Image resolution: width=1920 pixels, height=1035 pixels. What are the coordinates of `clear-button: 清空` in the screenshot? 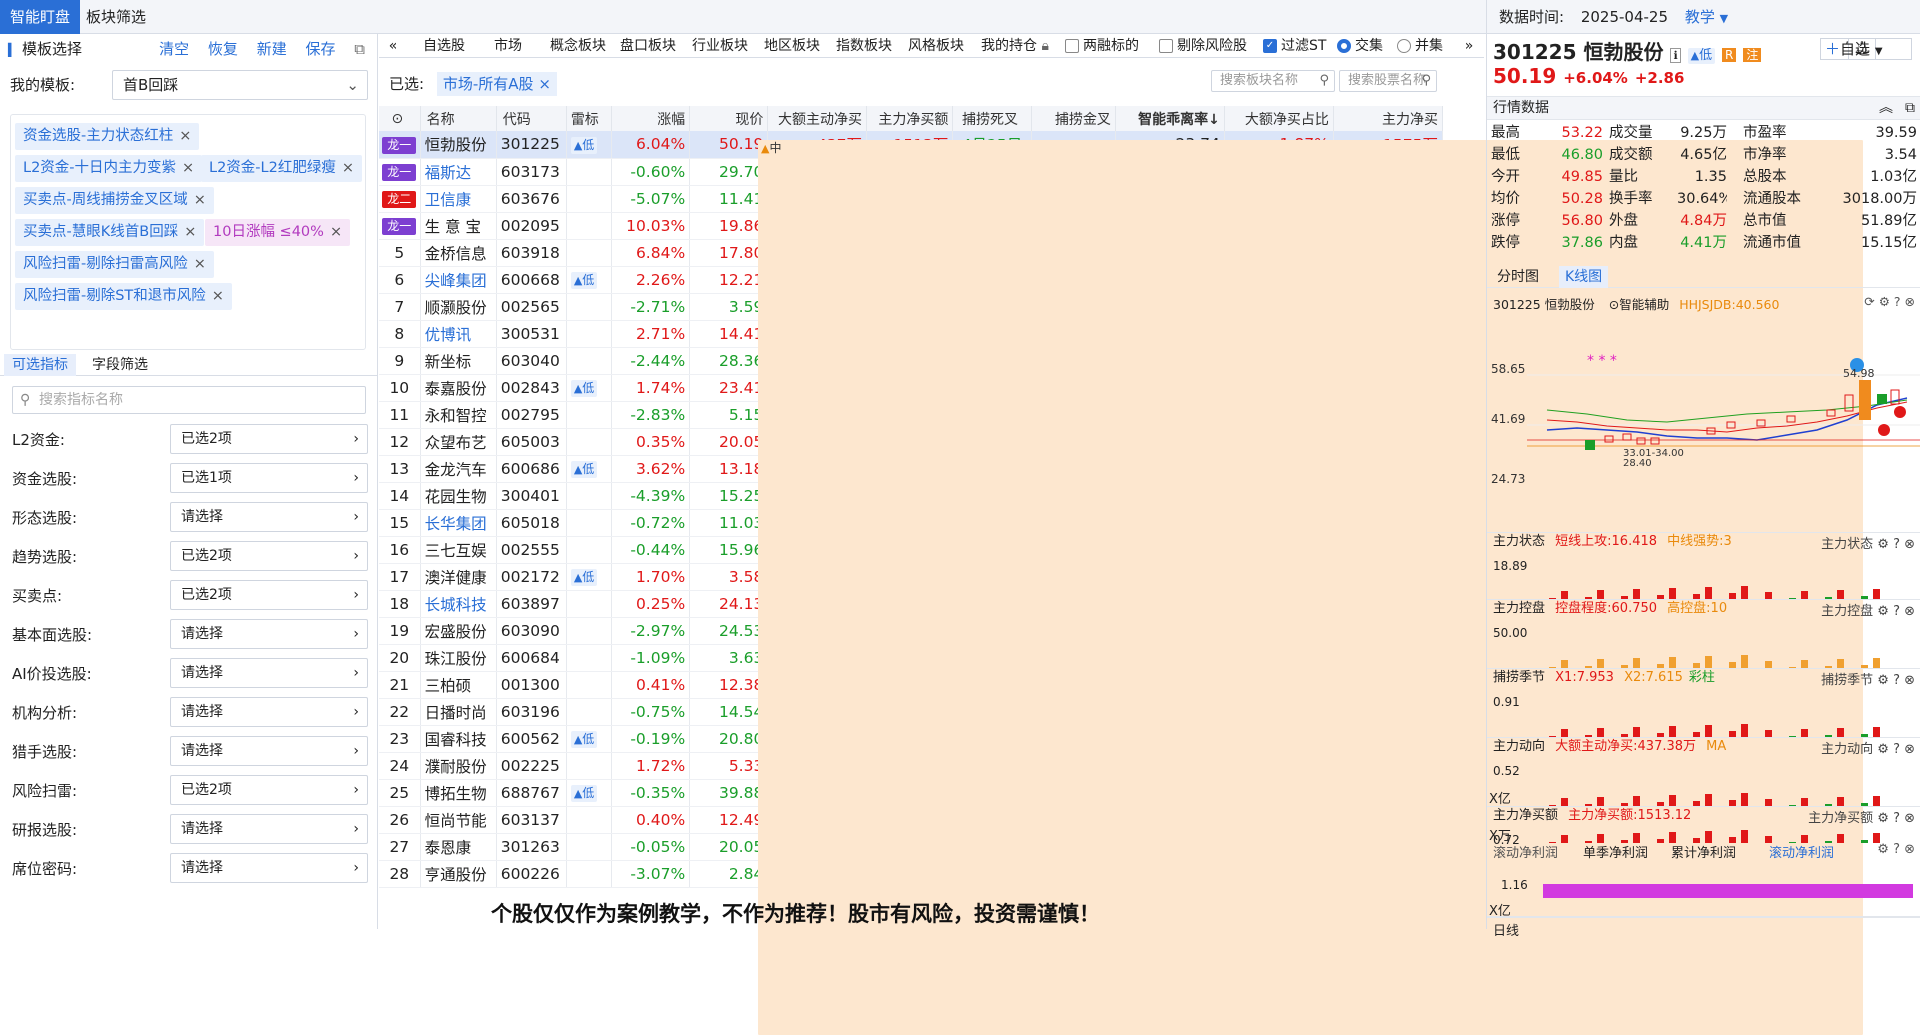 It's located at (174, 49).